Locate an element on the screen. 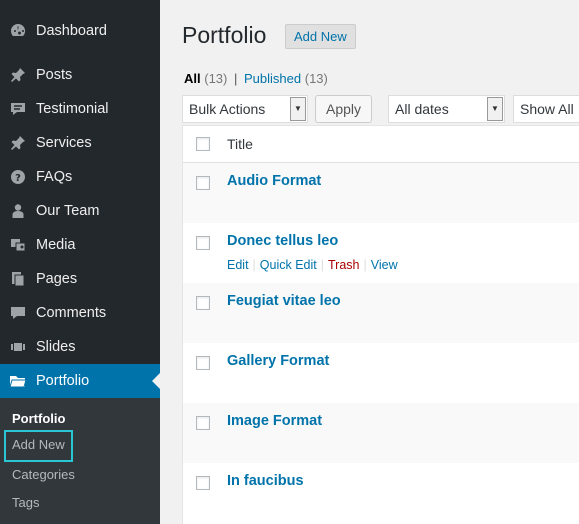 Image resolution: width=579 pixels, height=524 pixels. menu-pages: Pages is located at coordinates (80, 279).